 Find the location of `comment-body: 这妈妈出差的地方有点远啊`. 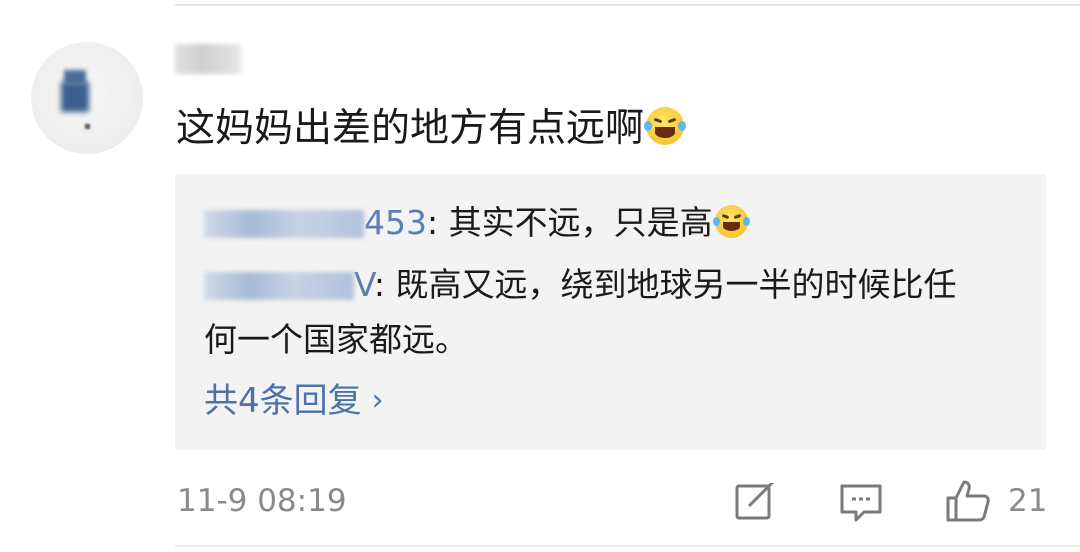

comment-body: 这妈妈出差的地方有点远啊 is located at coordinates (410, 128).